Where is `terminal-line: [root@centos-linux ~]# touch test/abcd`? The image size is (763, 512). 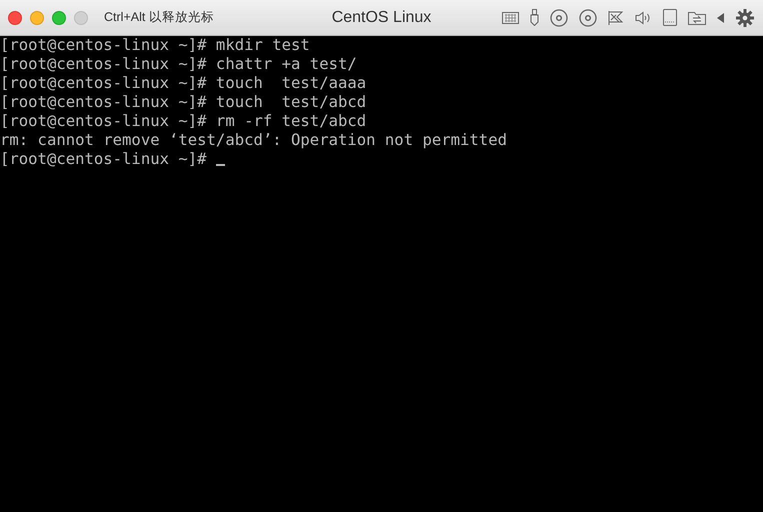 terminal-line: [root@centos-linux ~]# touch test/abcd is located at coordinates (183, 102).